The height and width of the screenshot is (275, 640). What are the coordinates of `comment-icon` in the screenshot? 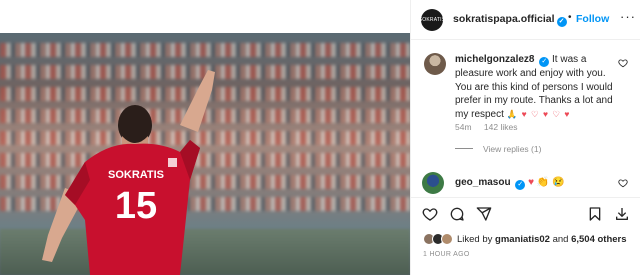 It's located at (457, 214).